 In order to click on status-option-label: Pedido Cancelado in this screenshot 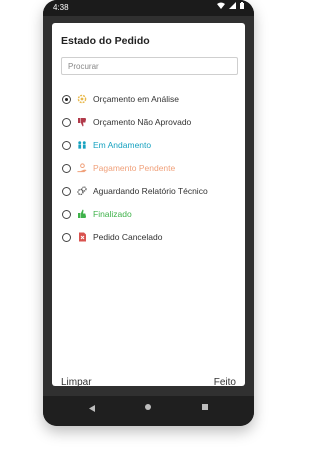, I will do `click(128, 237)`.